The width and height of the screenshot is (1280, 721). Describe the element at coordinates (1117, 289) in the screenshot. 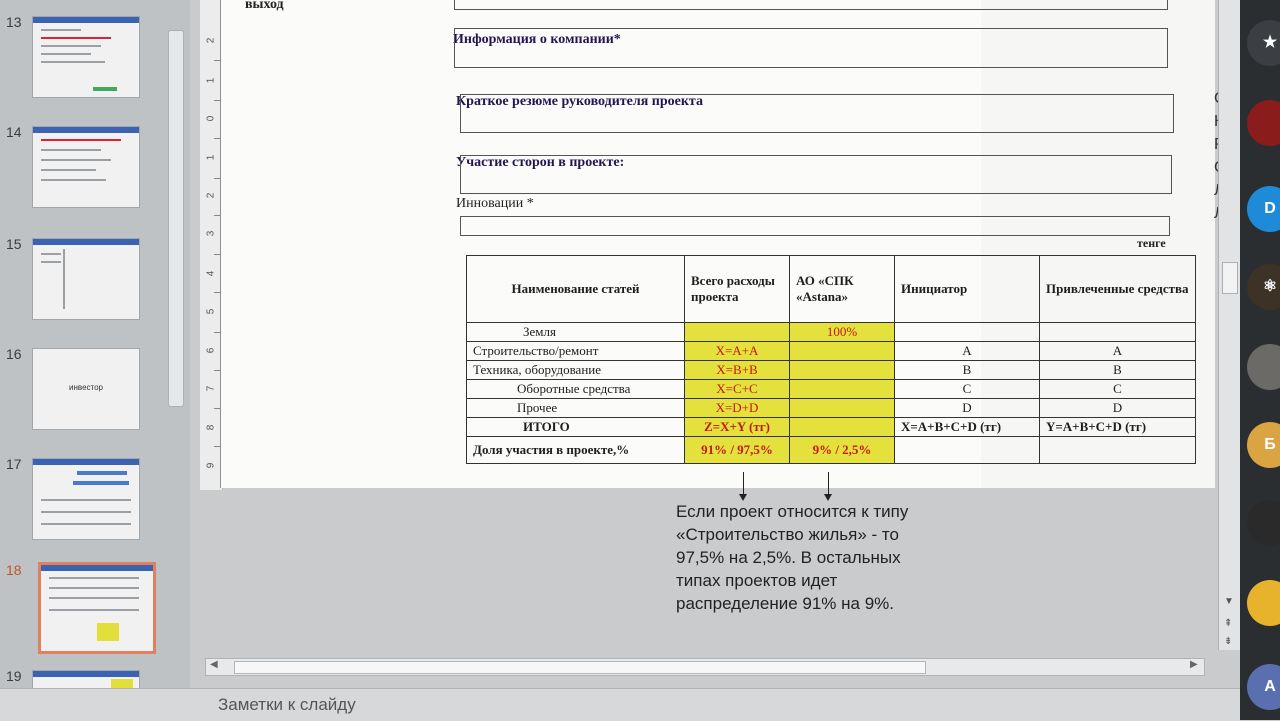

I see `table-header: Привлеченные средства` at that location.